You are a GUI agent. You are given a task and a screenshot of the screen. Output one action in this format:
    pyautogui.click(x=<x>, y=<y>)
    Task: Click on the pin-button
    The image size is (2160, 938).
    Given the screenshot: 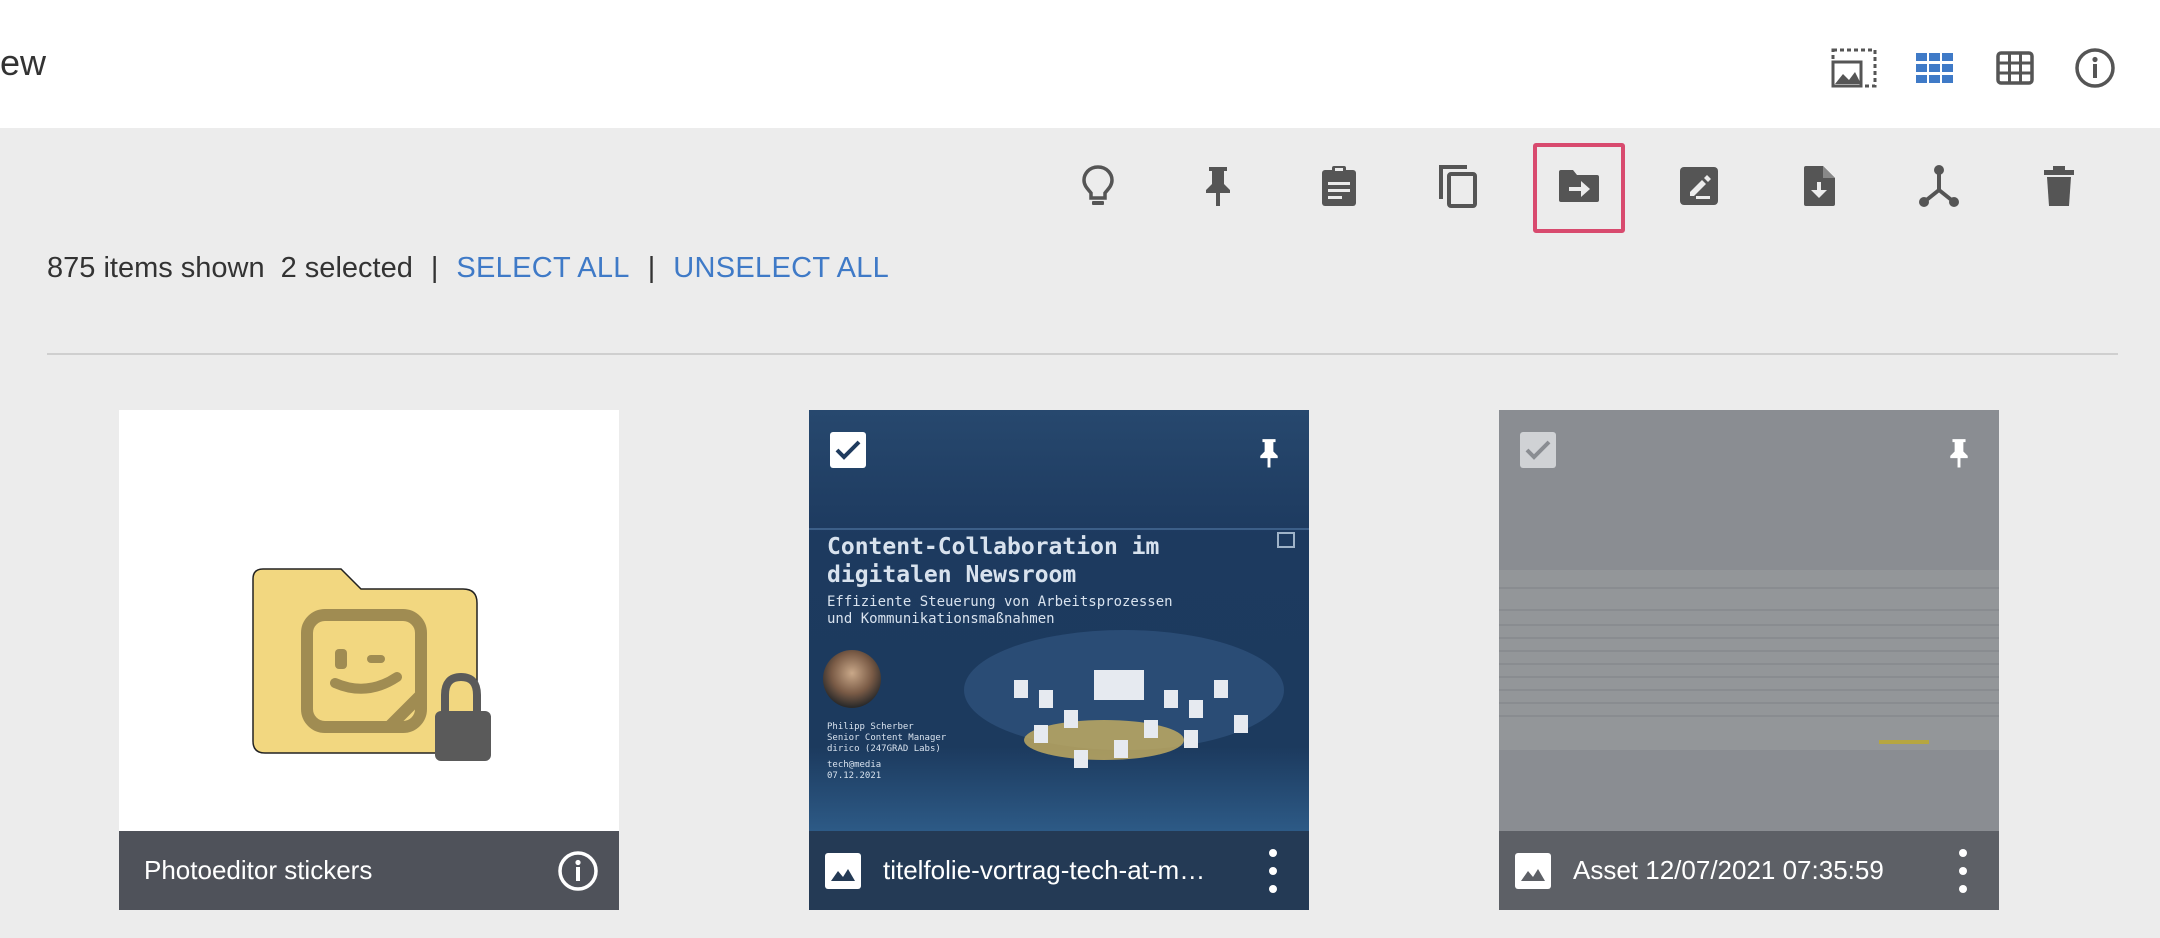 What is the action you would take?
    pyautogui.click(x=1218, y=188)
    